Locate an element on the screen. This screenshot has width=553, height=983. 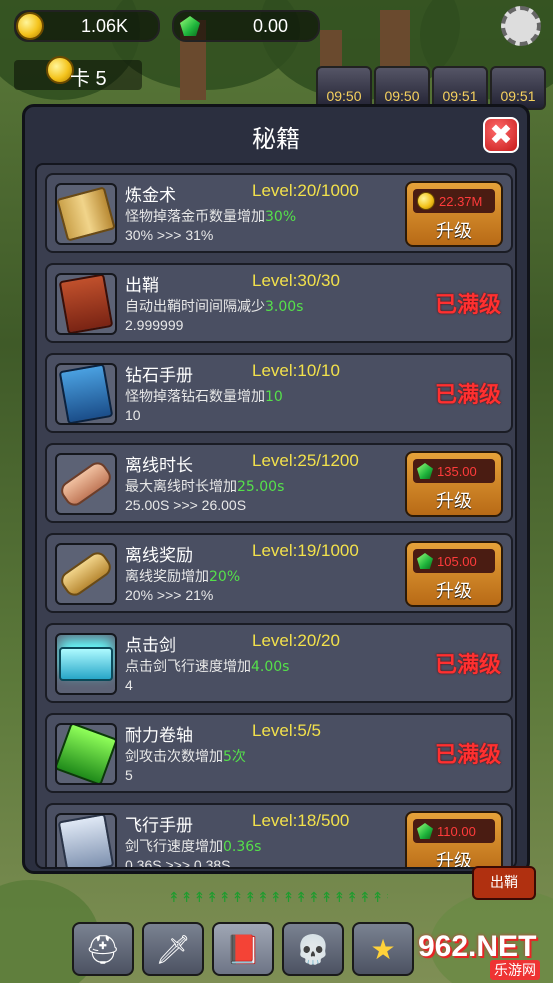
list-item: 钻石手册 Level:10/10 怪物掉落钻石数量增加10 10 已满级 is located at coordinates (279, 393).